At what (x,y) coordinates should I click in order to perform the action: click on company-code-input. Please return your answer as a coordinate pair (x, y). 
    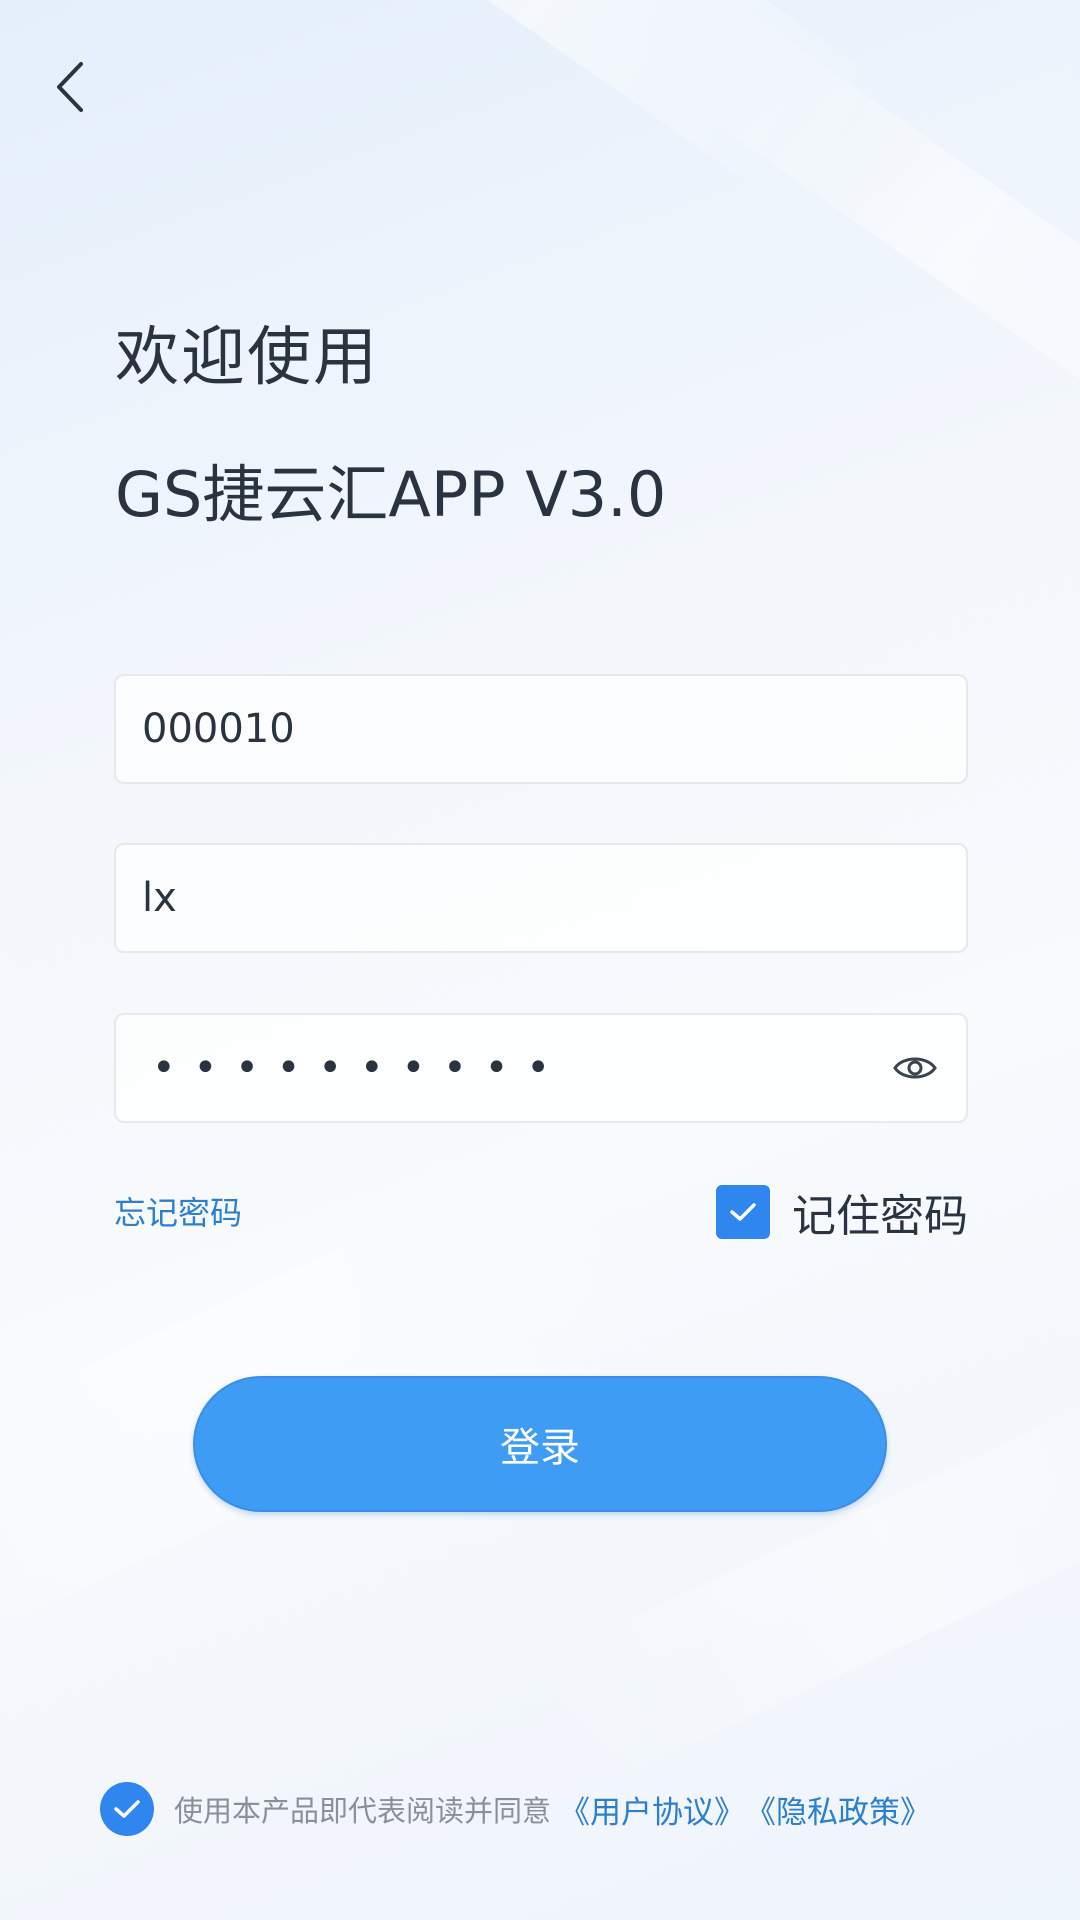
    Looking at the image, I should click on (541, 729).